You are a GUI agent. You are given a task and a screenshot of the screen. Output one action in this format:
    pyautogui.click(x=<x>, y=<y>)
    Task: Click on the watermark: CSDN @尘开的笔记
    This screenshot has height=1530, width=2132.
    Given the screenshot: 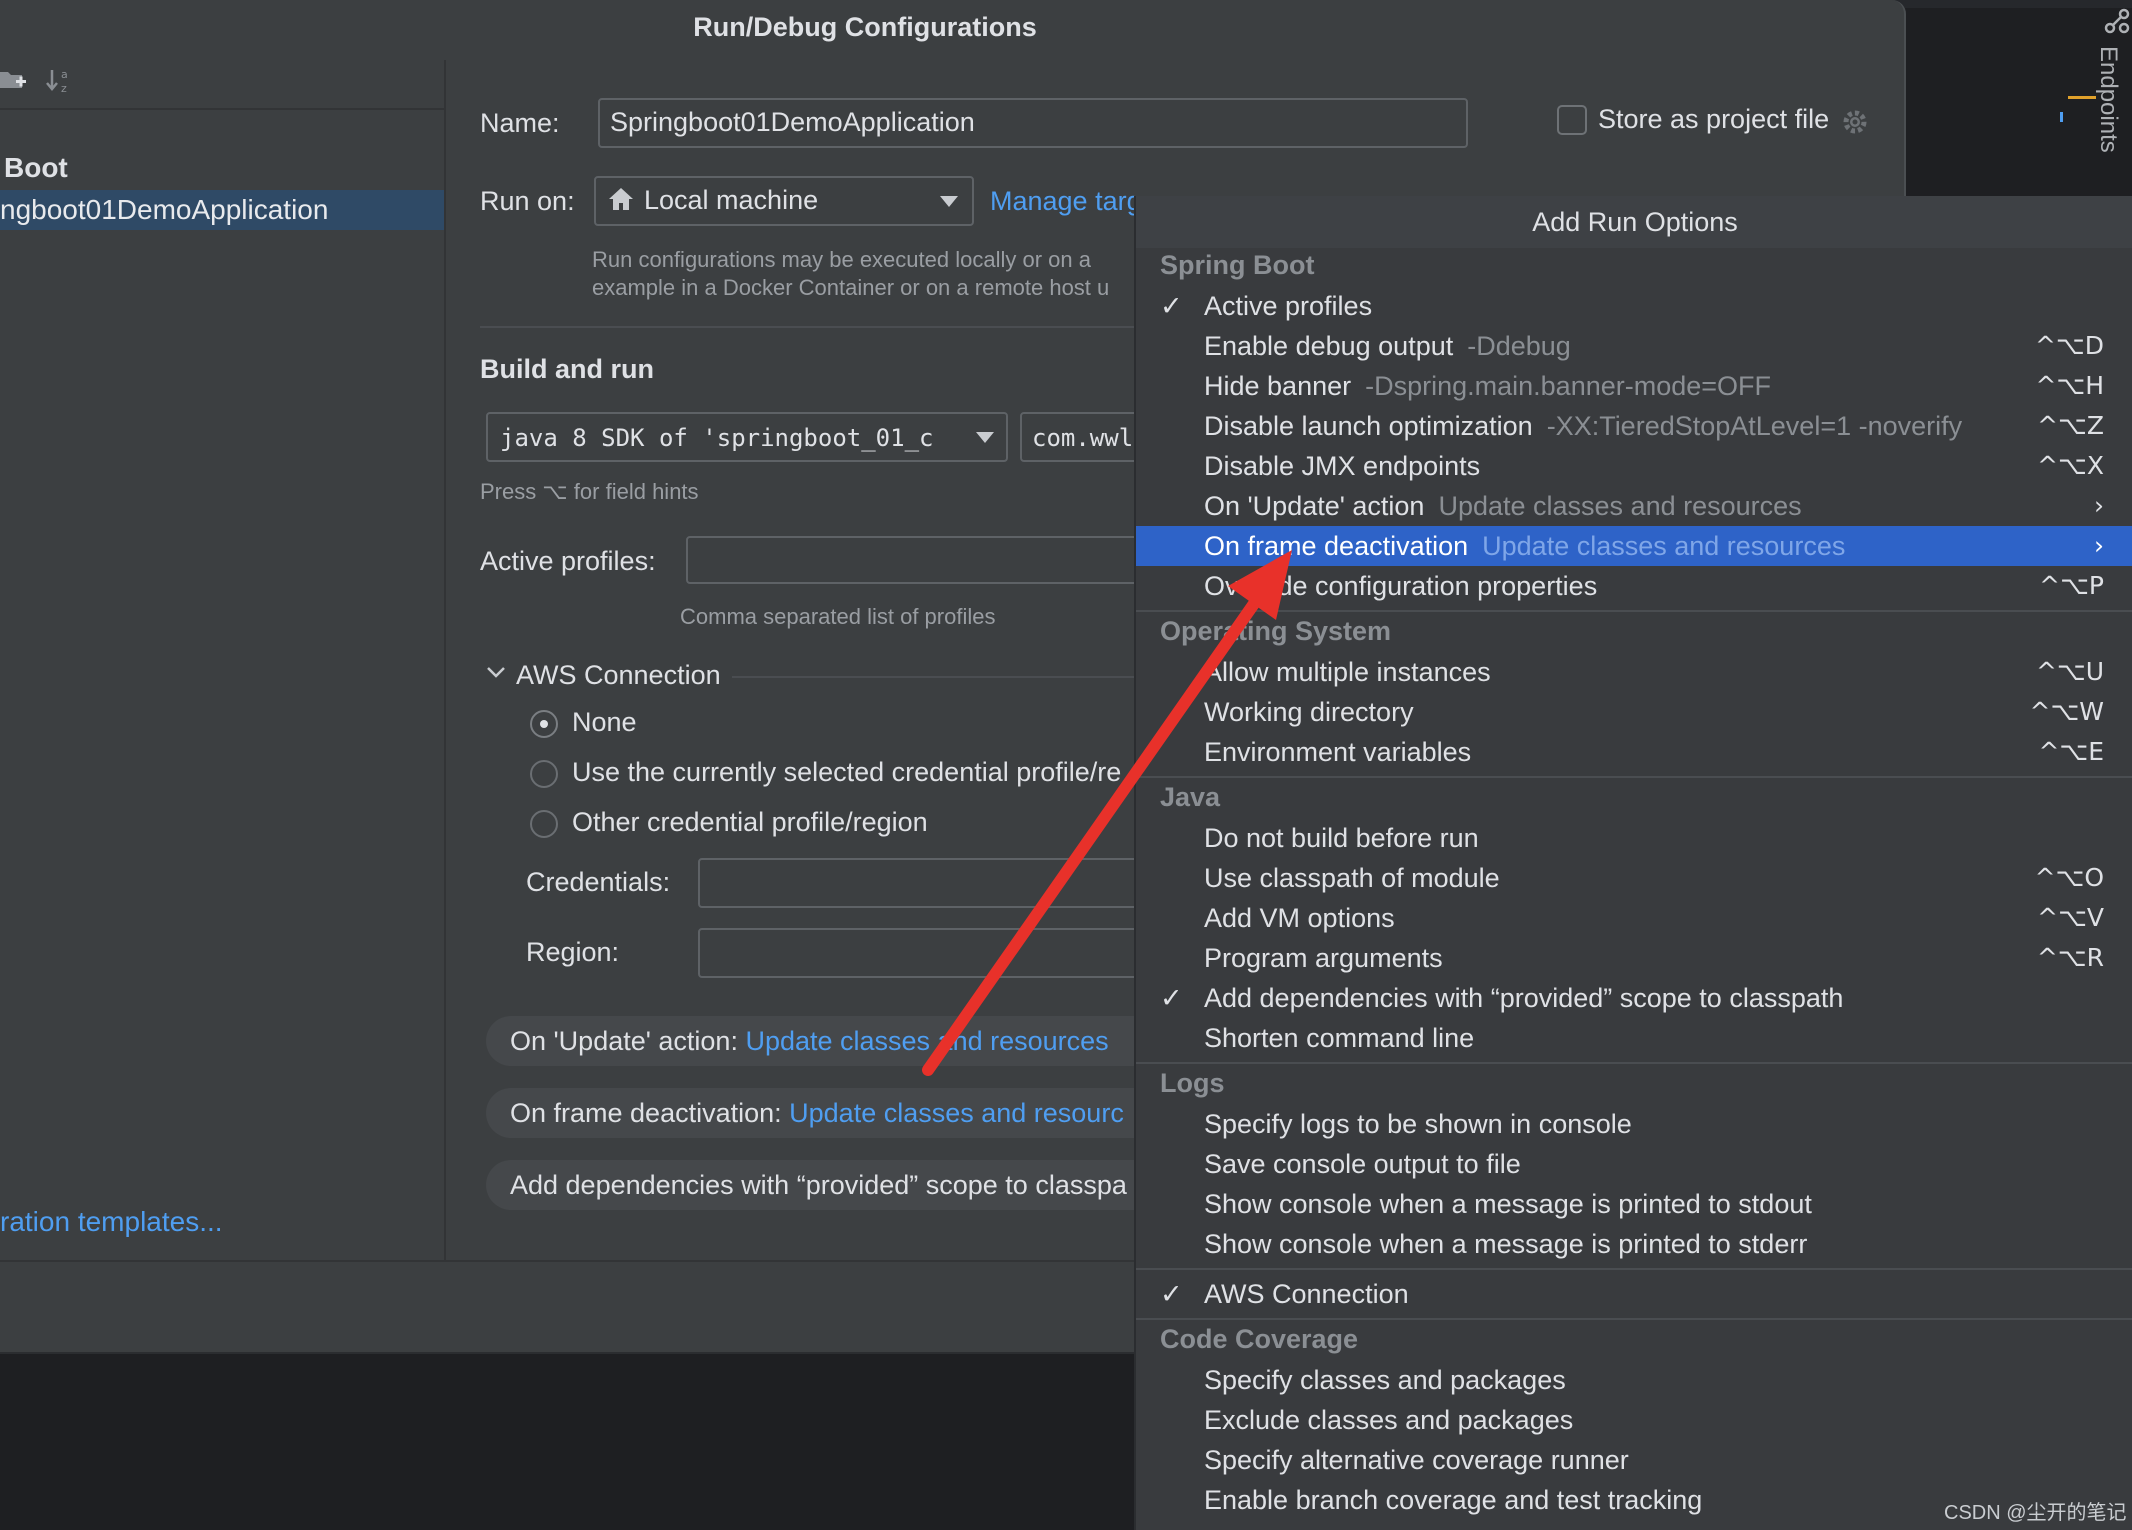 What is the action you would take?
    pyautogui.click(x=2035, y=1513)
    